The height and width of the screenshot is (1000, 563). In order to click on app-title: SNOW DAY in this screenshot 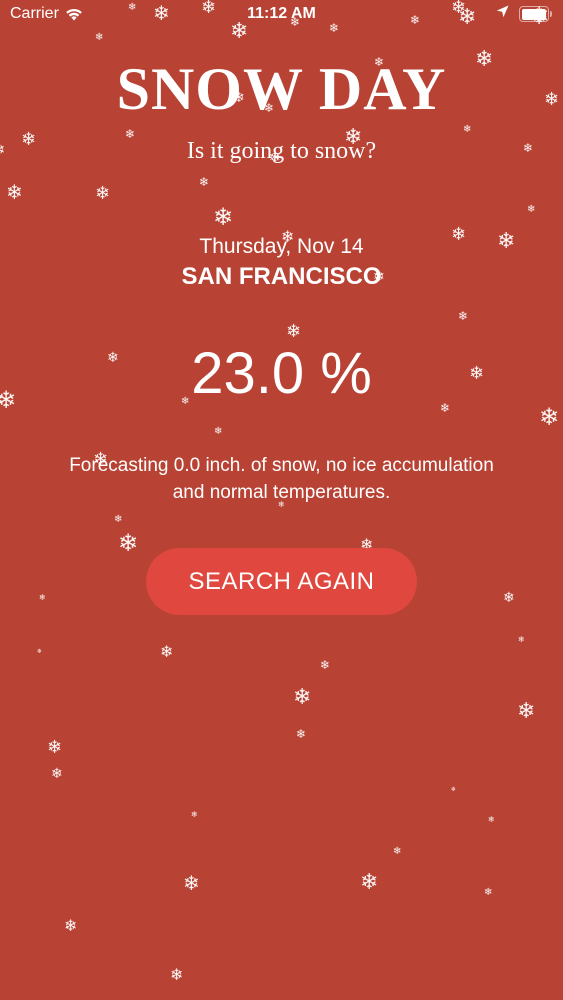, I will do `click(281, 89)`.